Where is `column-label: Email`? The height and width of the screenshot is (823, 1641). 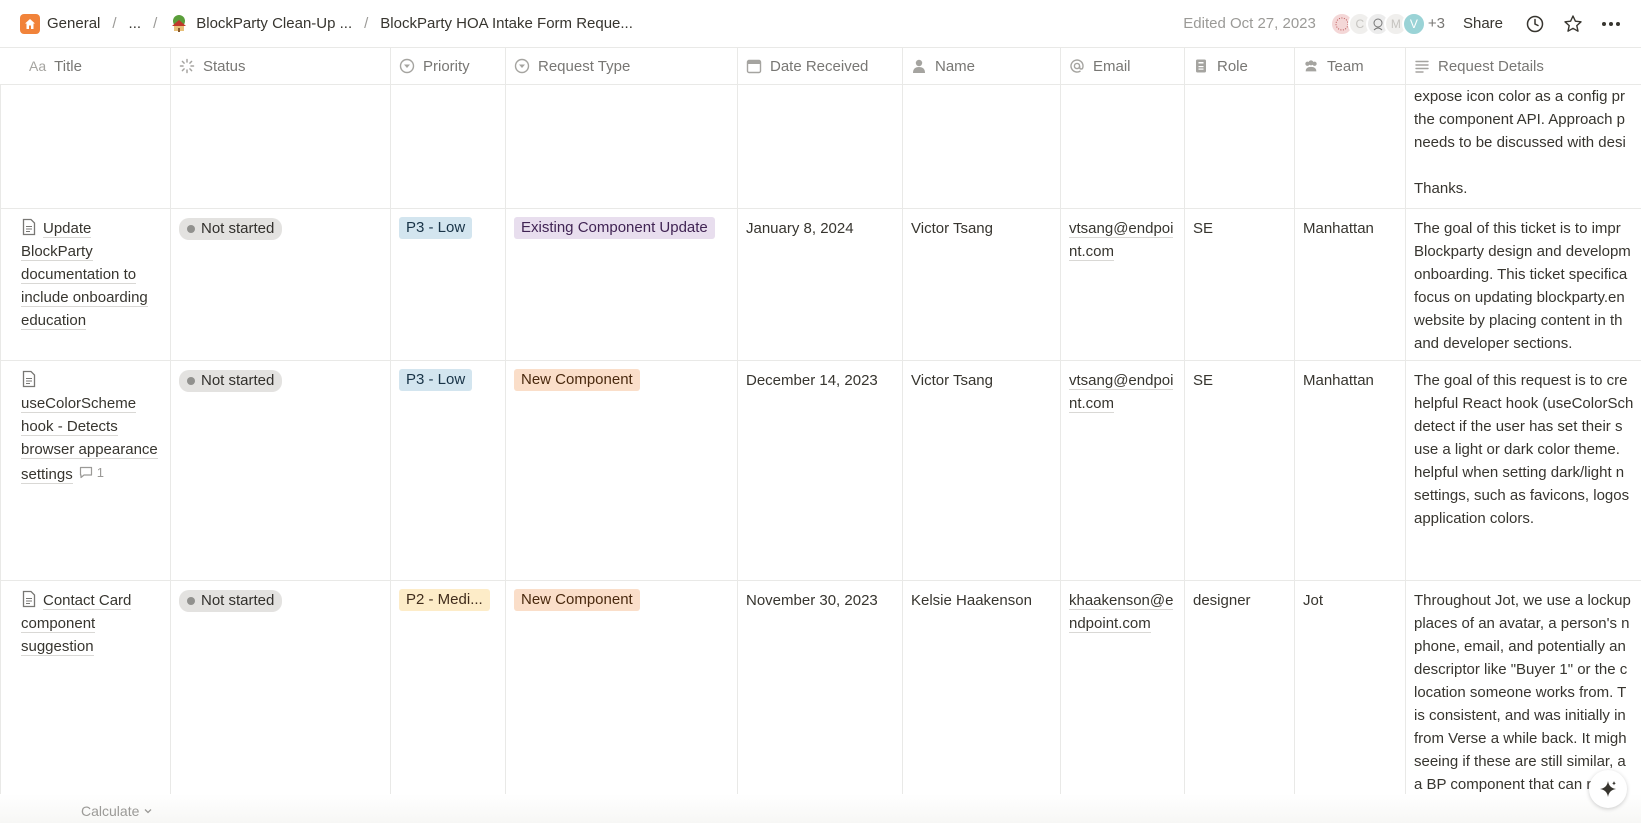 column-label: Email is located at coordinates (1112, 66).